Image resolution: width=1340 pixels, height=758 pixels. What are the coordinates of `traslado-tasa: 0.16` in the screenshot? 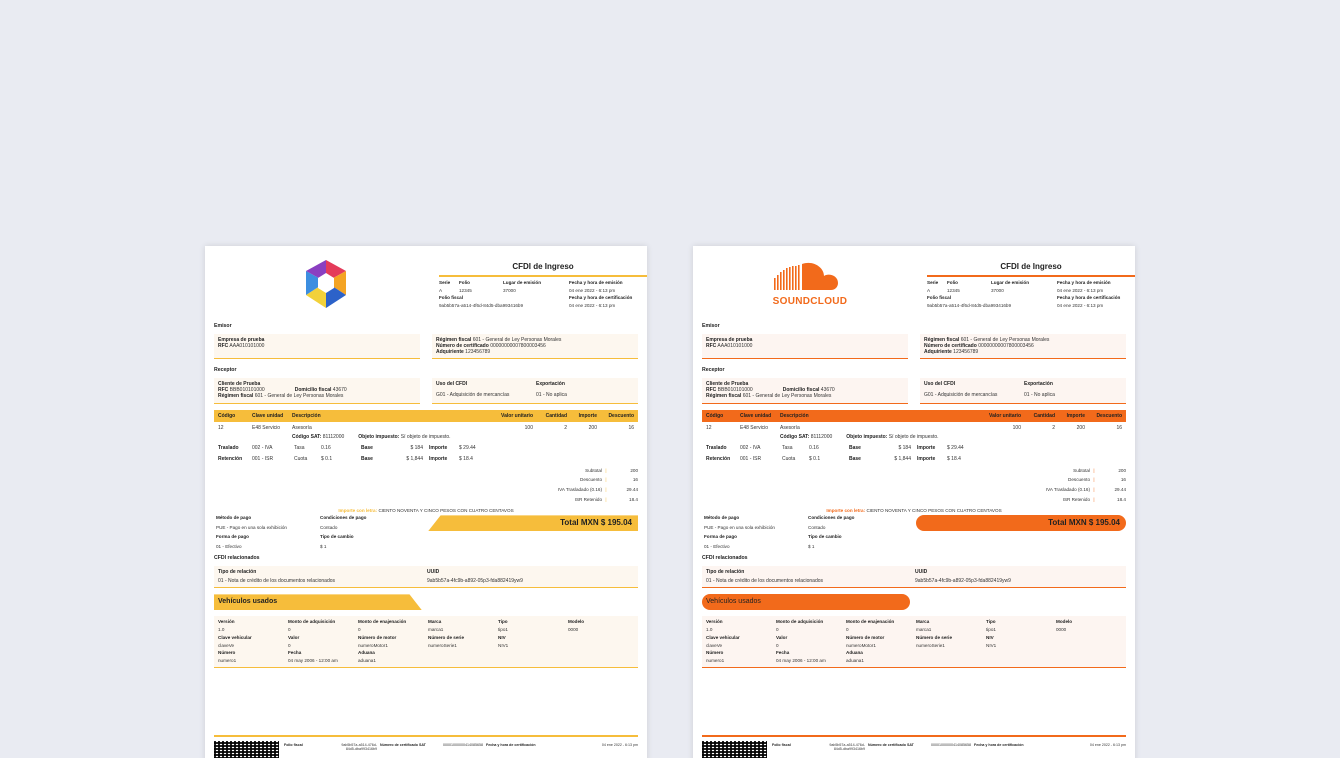 It's located at (814, 448).